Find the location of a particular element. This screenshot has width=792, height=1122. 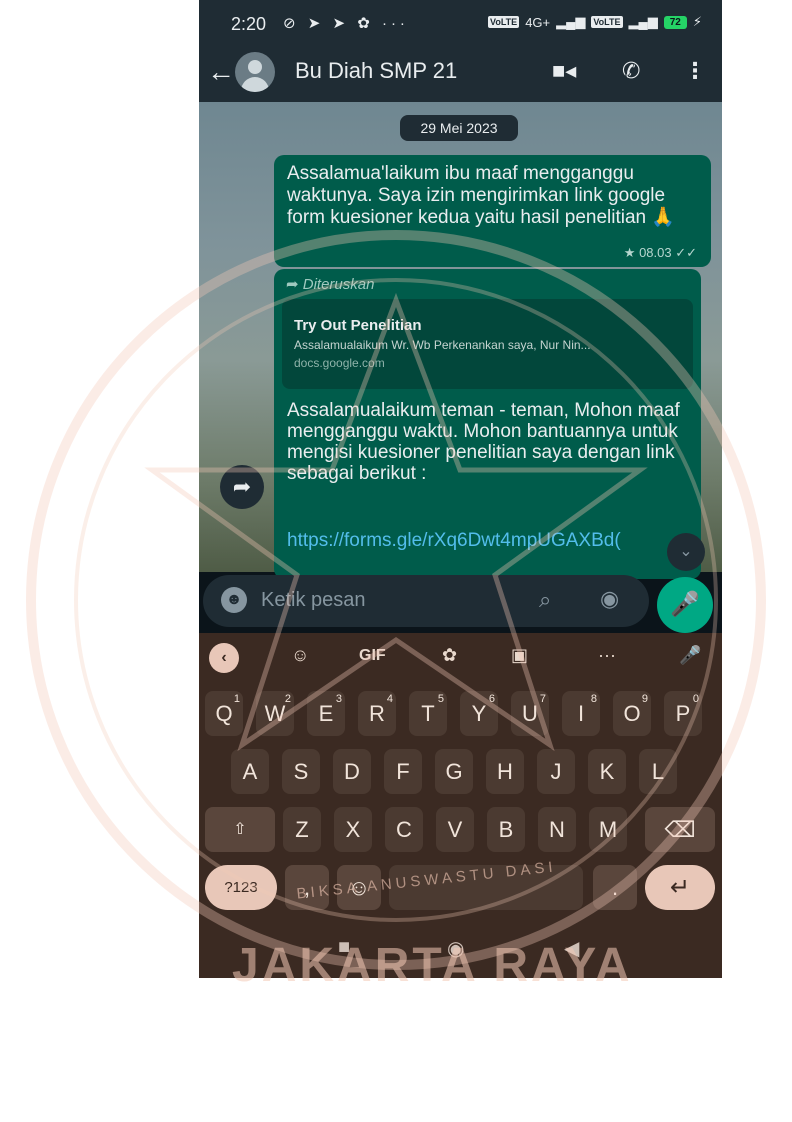

watermark-text: JAKARTA RAYA is located at coordinates (432, 965).